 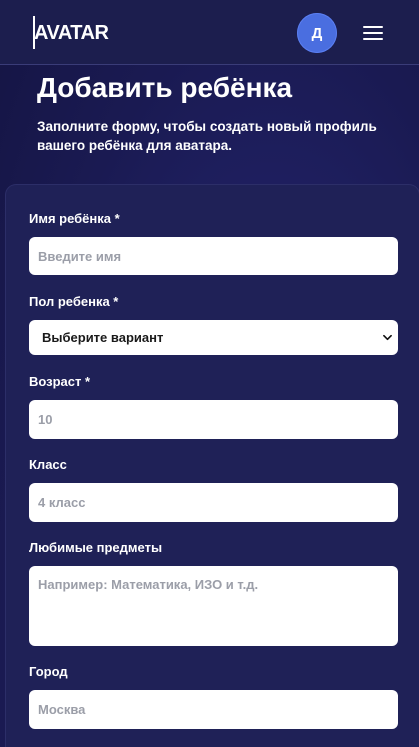 I want to click on gender-select: Выберите вариант, so click(x=213, y=337).